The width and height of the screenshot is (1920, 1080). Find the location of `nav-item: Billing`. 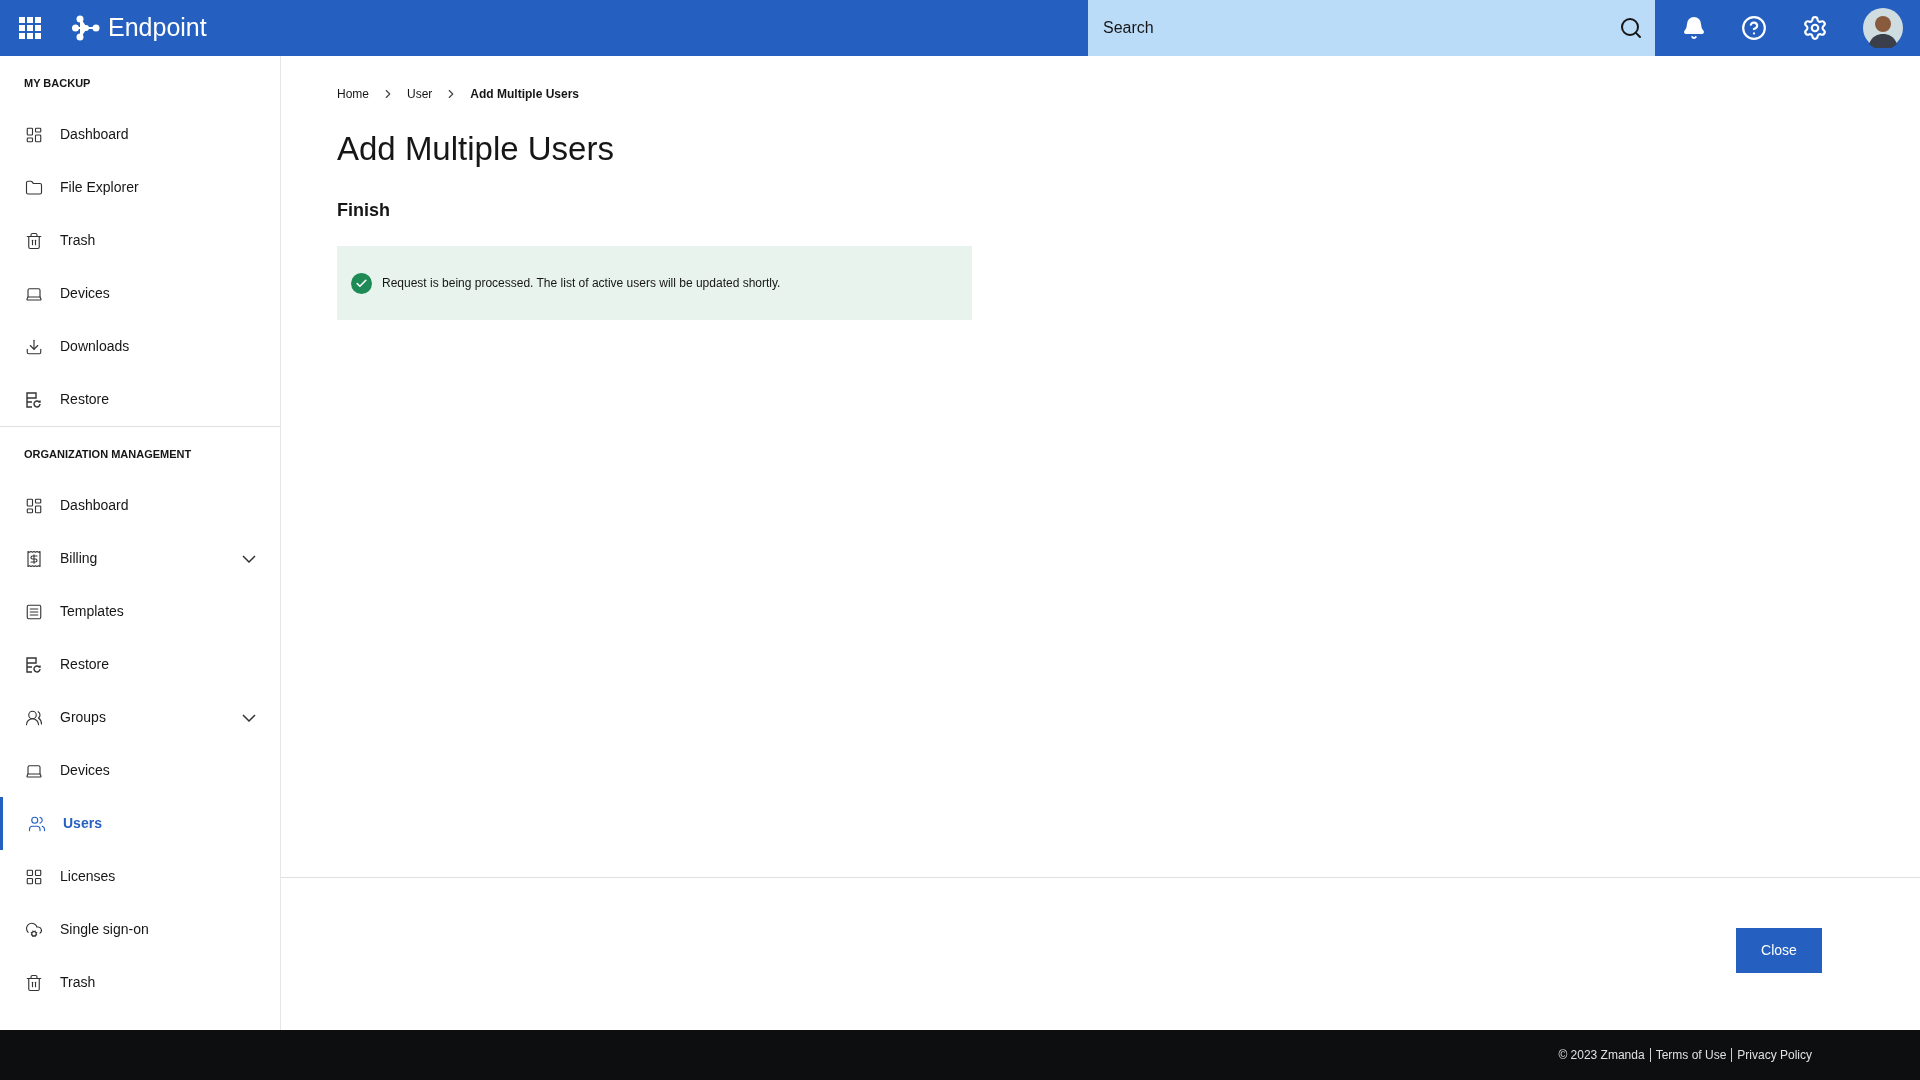

nav-item: Billing is located at coordinates (140, 558).